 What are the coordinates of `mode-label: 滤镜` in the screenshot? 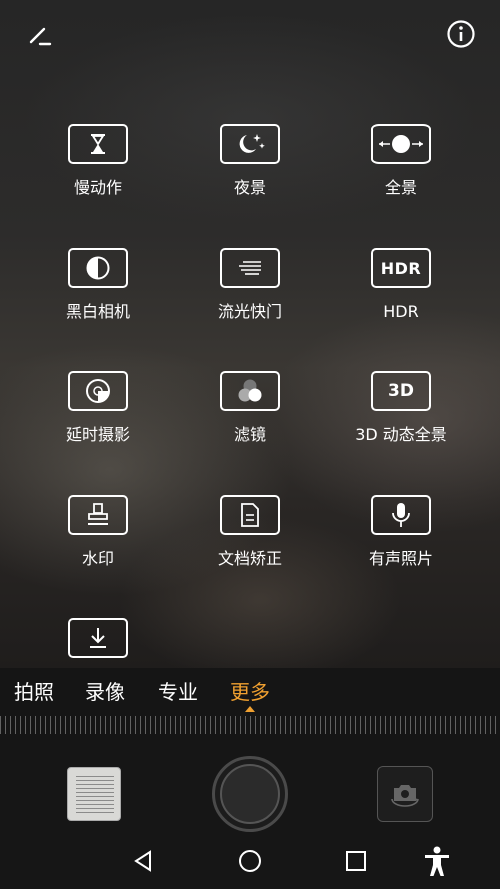 It's located at (249, 434).